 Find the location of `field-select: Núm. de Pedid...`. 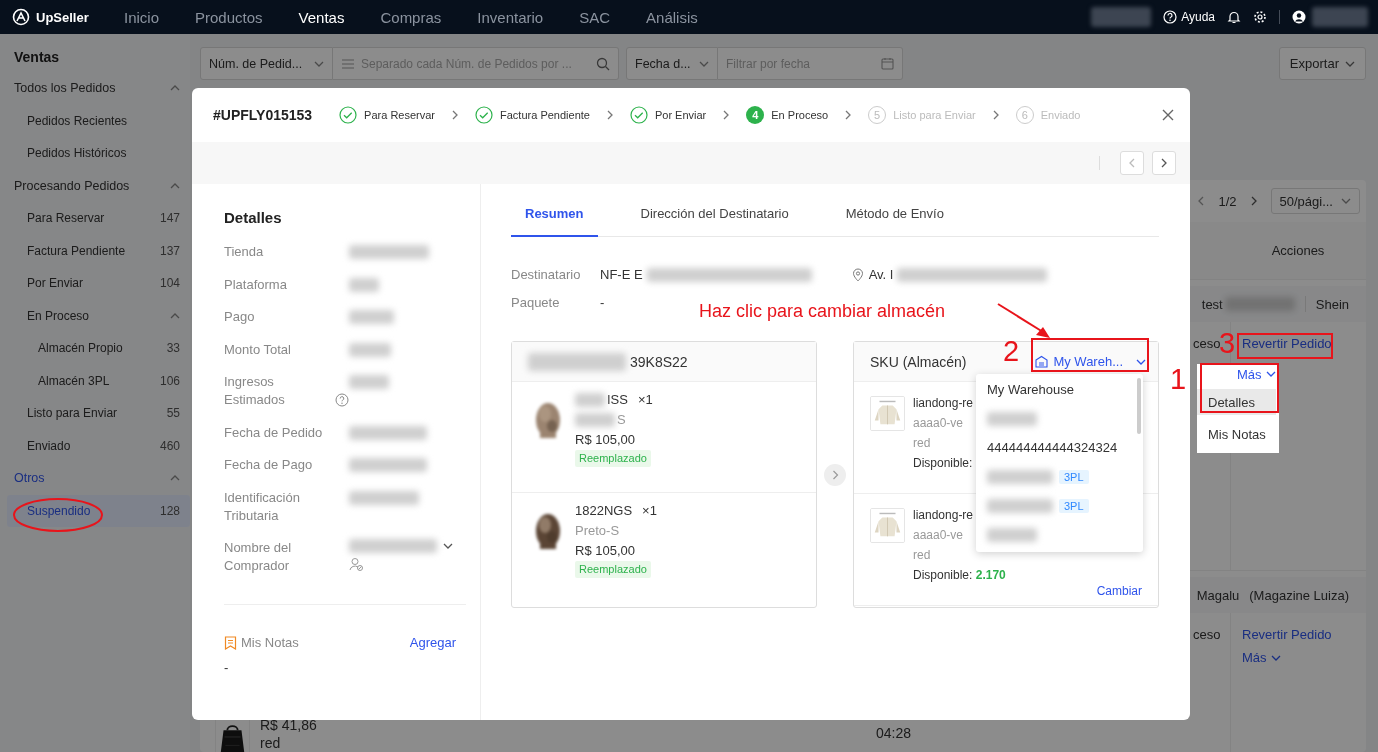

field-select: Núm. de Pedid... is located at coordinates (266, 63).